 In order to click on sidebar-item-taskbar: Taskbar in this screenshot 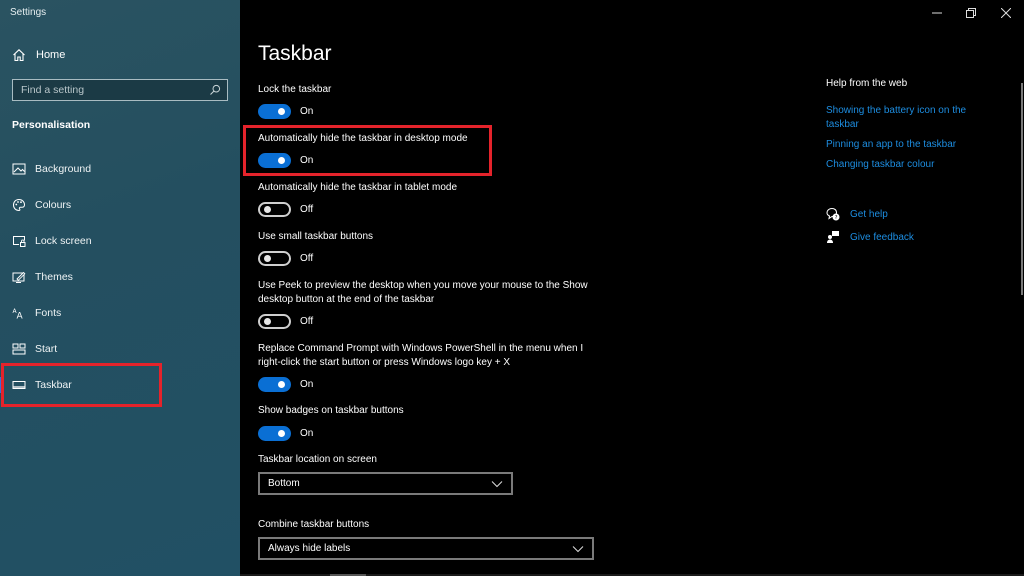, I will do `click(120, 385)`.